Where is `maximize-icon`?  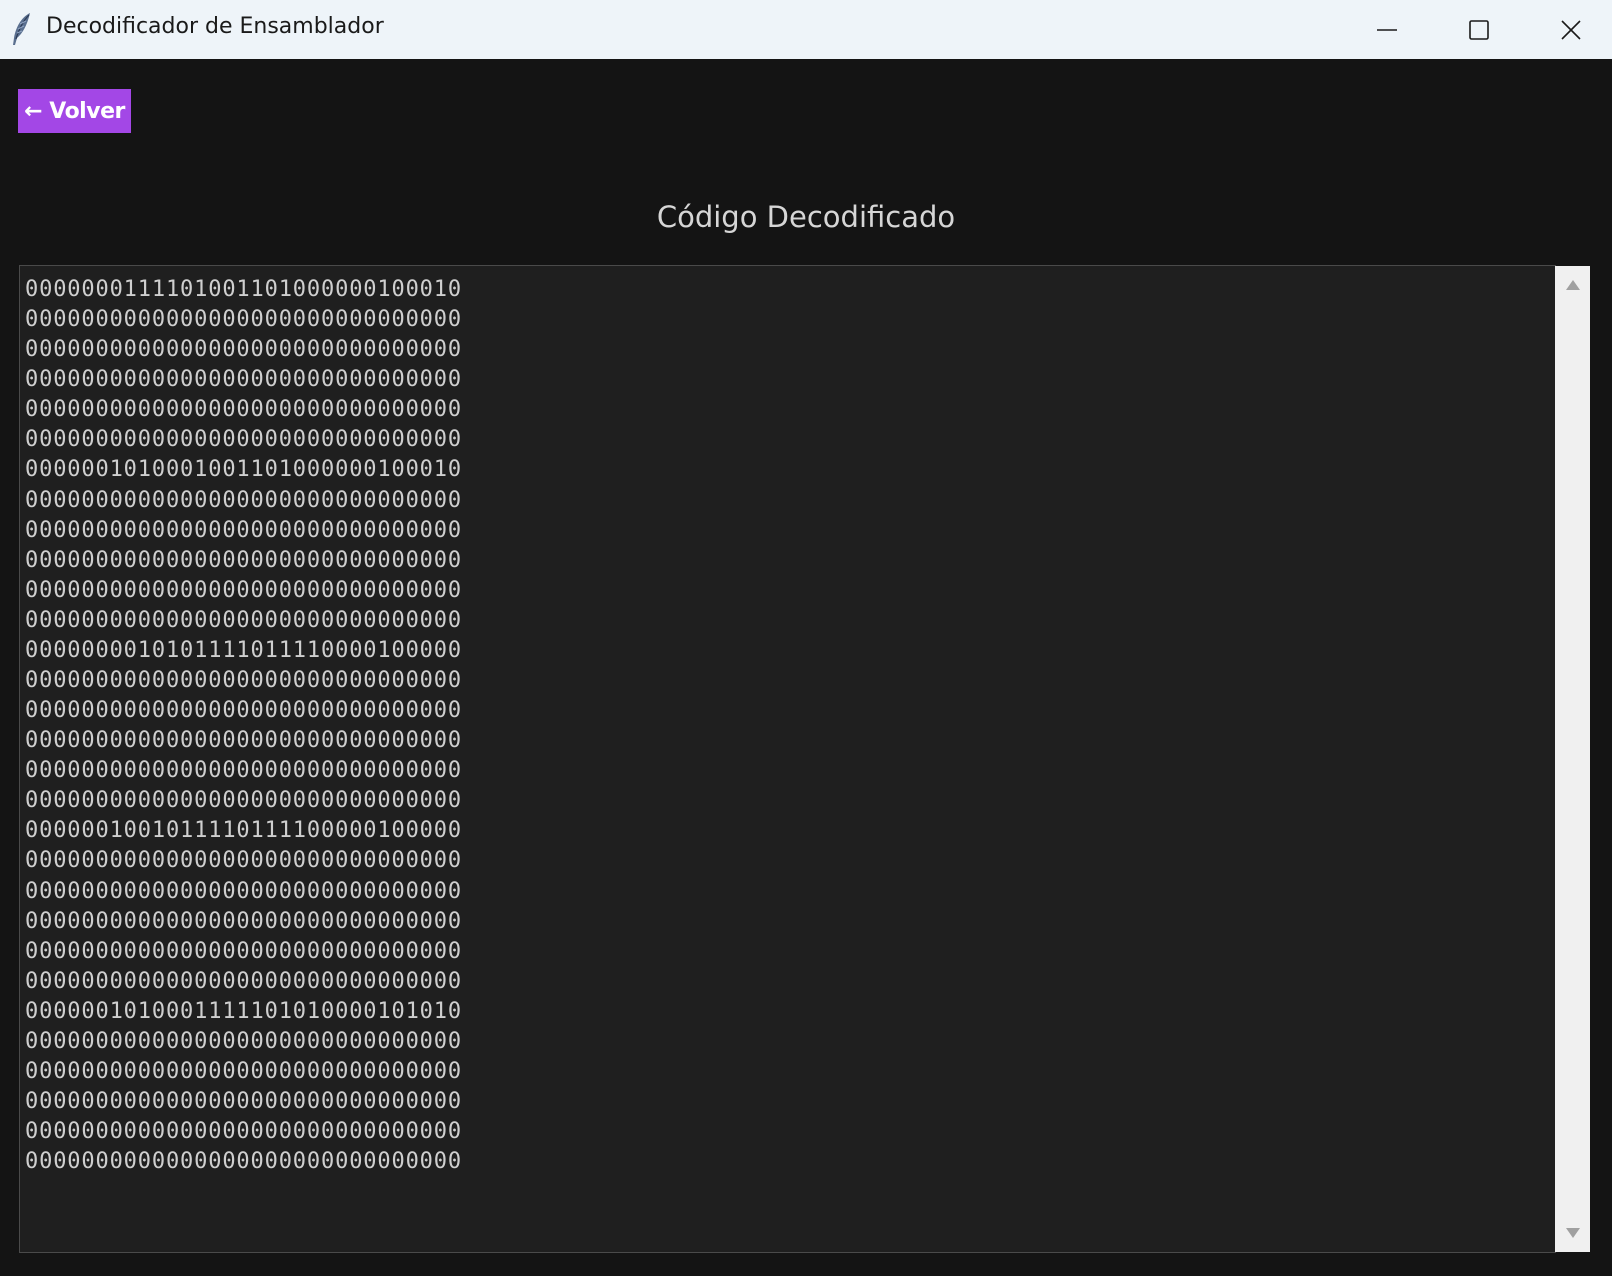
maximize-icon is located at coordinates (1479, 29).